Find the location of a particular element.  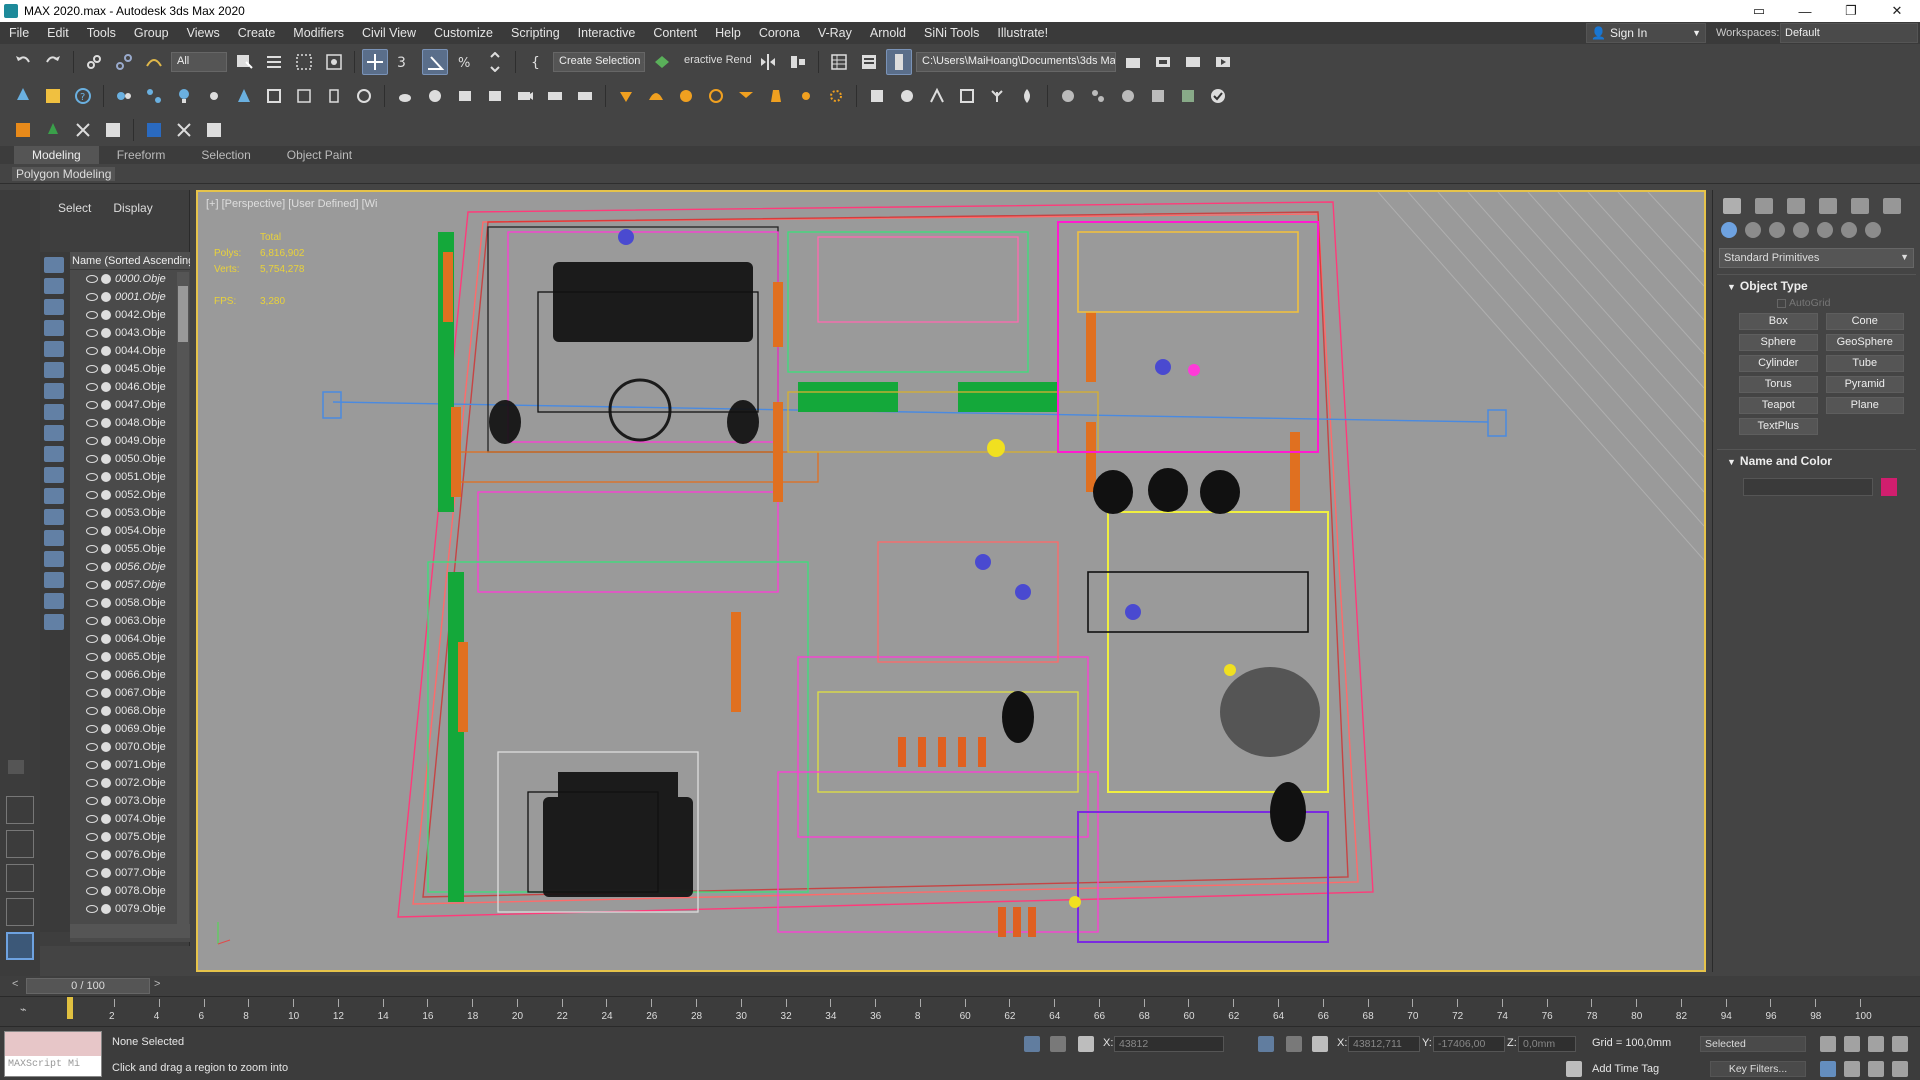

corona-ies-icon is located at coordinates (716, 96).